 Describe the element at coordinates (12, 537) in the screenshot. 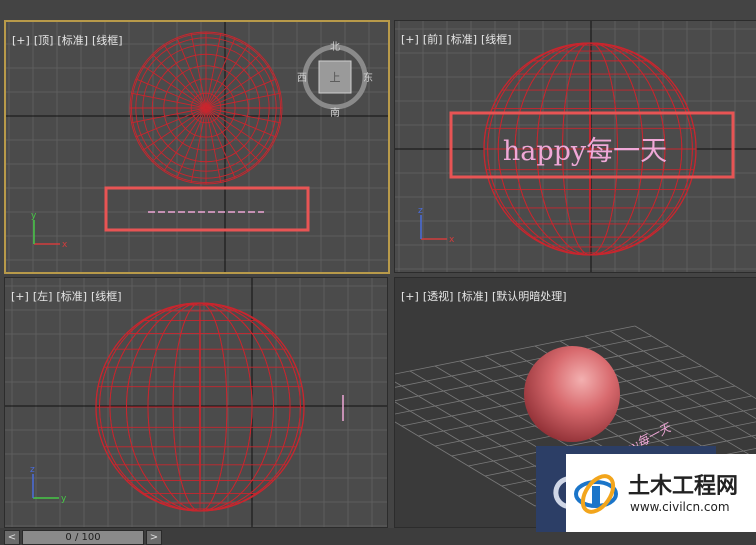

I see `time-prev-button: <` at that location.